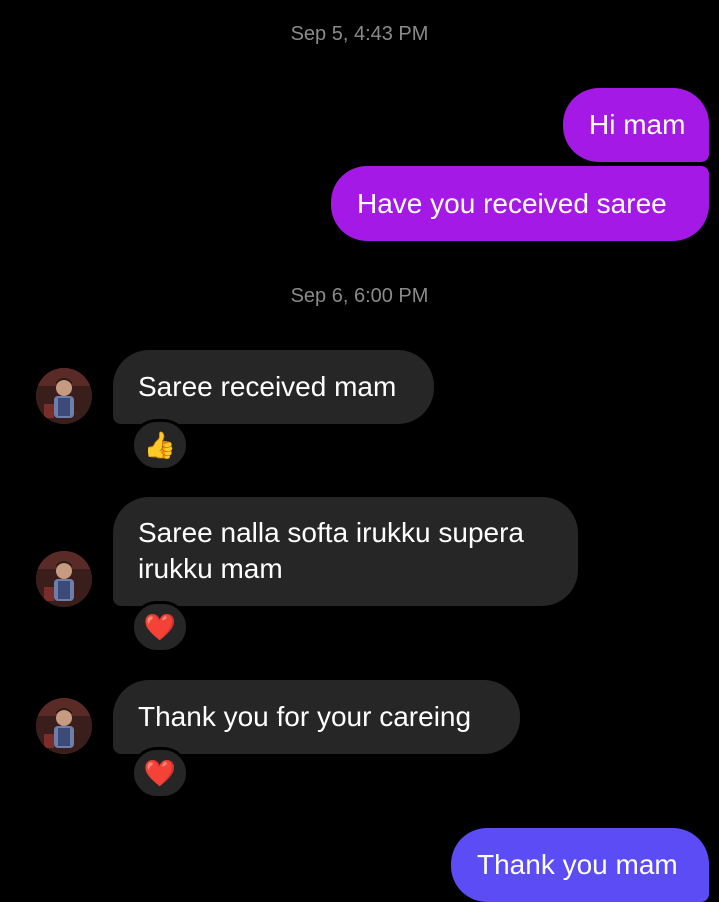 Image resolution: width=719 pixels, height=902 pixels. Describe the element at coordinates (580, 865) in the screenshot. I see `outgoing-message-thank-you-mam: Thank you mam` at that location.